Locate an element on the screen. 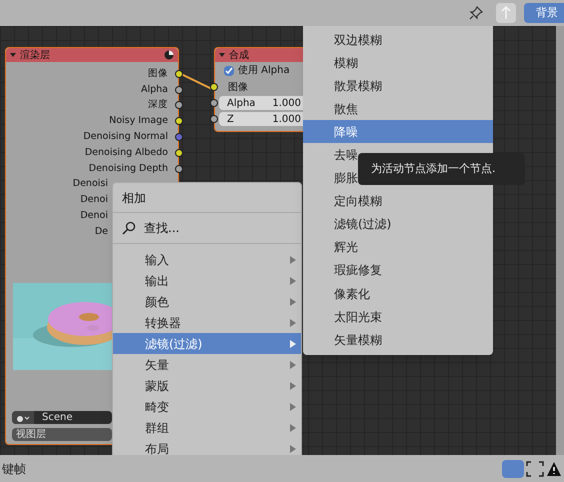  pin-icon is located at coordinates (476, 13).